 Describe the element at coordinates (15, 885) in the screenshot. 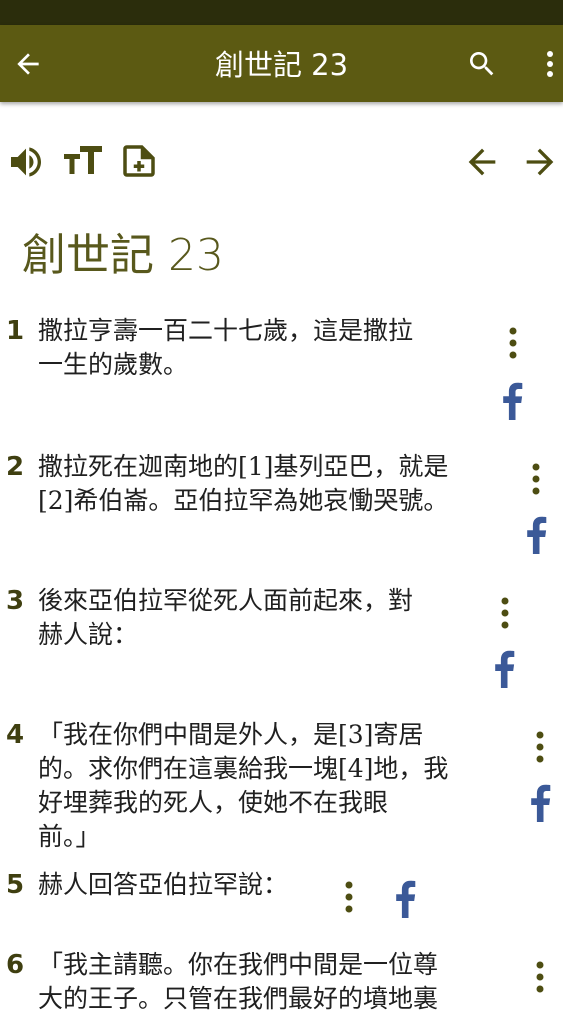

I see `verse-number: 5` at that location.